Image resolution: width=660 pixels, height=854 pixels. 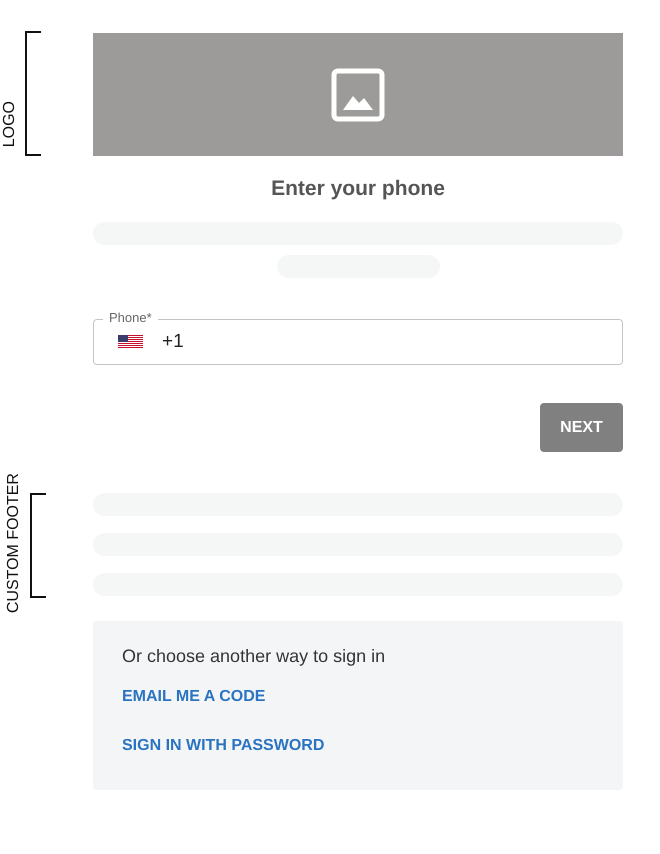 I want to click on options-heading: Or choose another way to sign in, so click(x=254, y=656).